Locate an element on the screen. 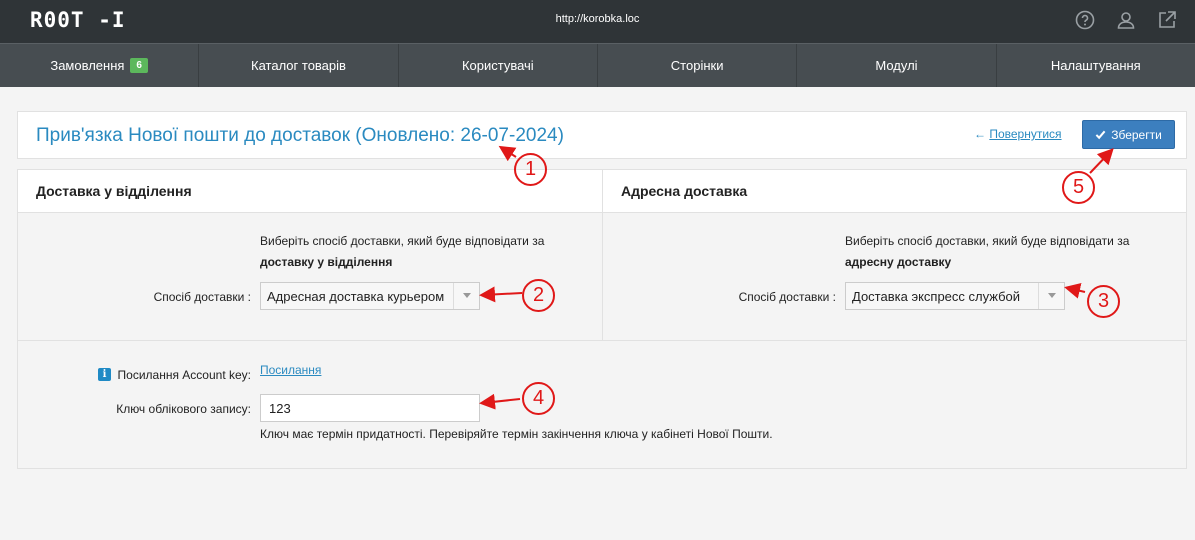 This screenshot has width=1195, height=540. info-icon: i is located at coordinates (104, 374).